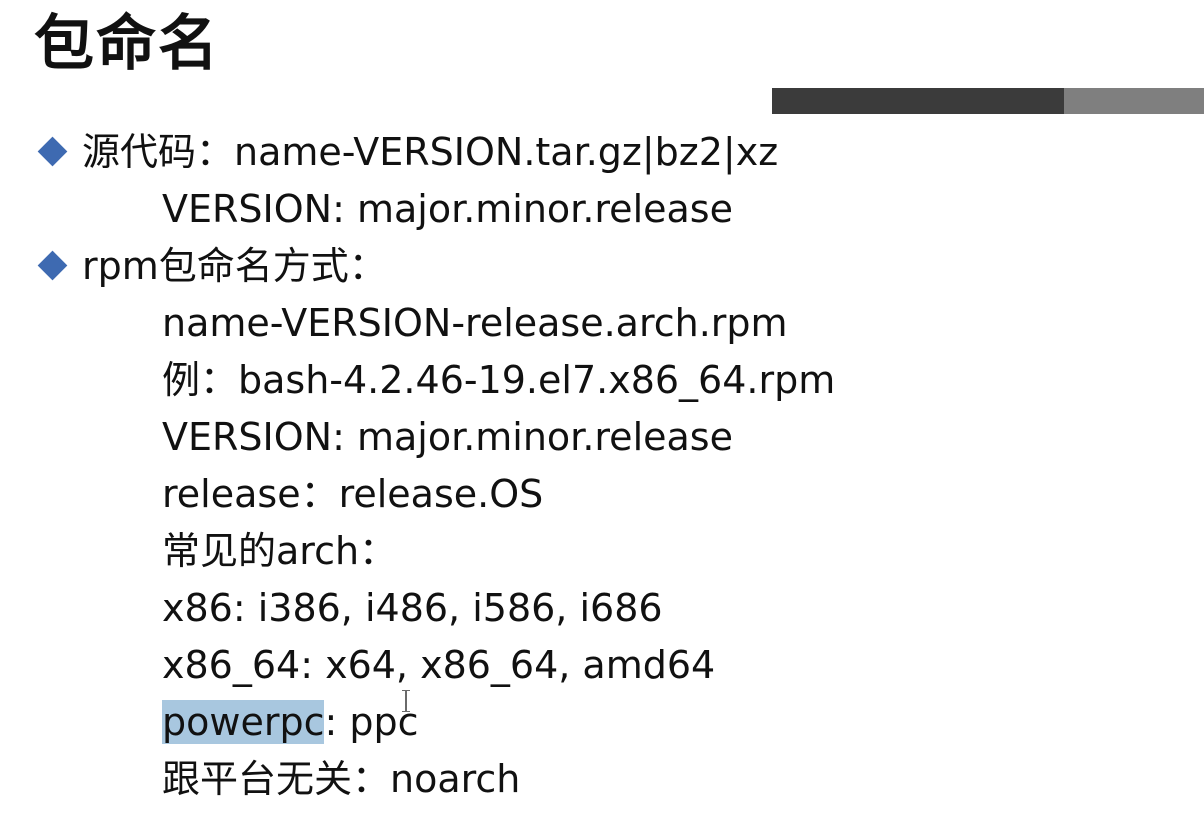  I want to click on rpm-release-text: release：release.OS, so click(353, 494).